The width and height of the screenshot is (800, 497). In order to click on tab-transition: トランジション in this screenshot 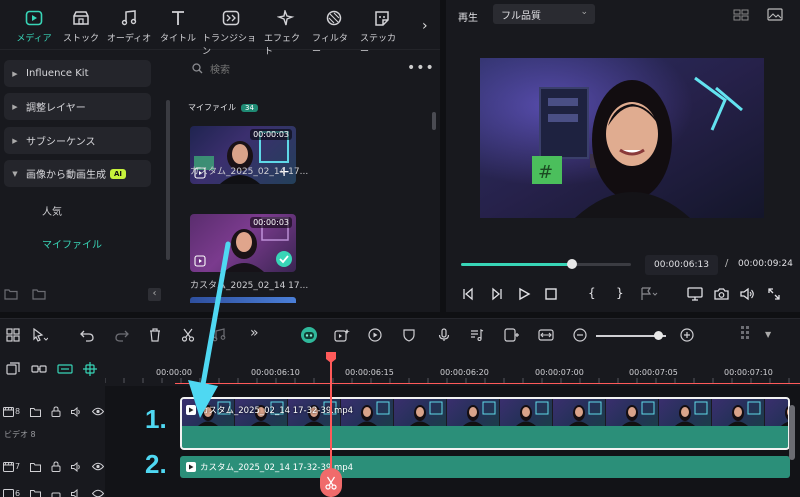, I will do `click(231, 31)`.